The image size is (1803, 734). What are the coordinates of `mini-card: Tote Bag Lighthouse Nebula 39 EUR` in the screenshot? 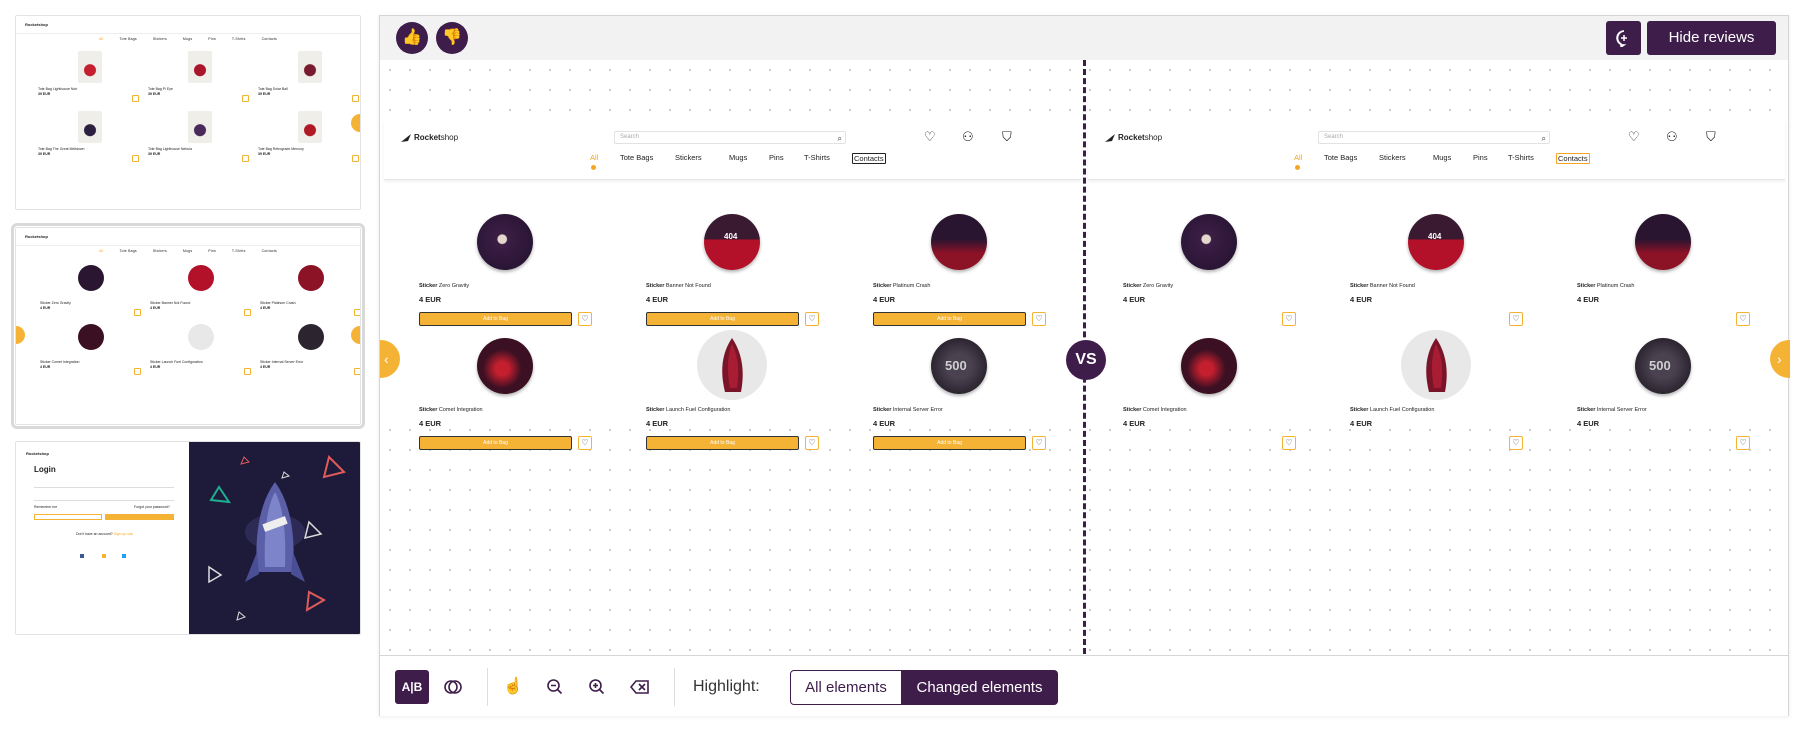 It's located at (197, 137).